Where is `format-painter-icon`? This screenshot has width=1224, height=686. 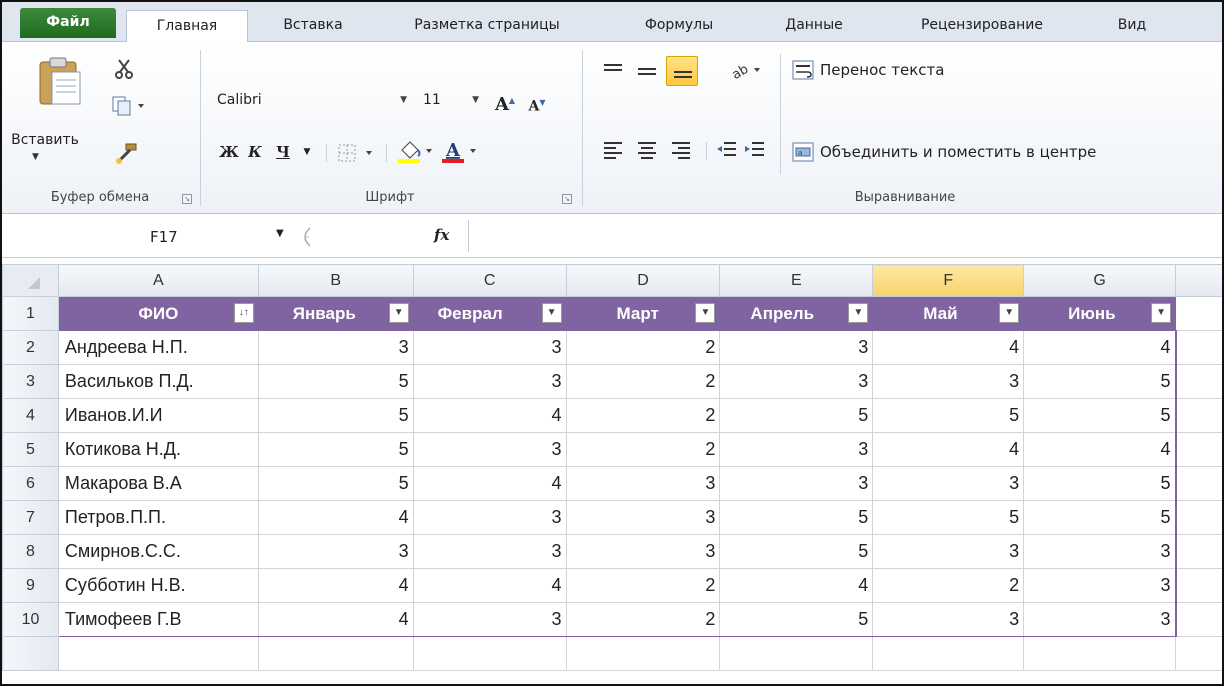 format-painter-icon is located at coordinates (126, 153).